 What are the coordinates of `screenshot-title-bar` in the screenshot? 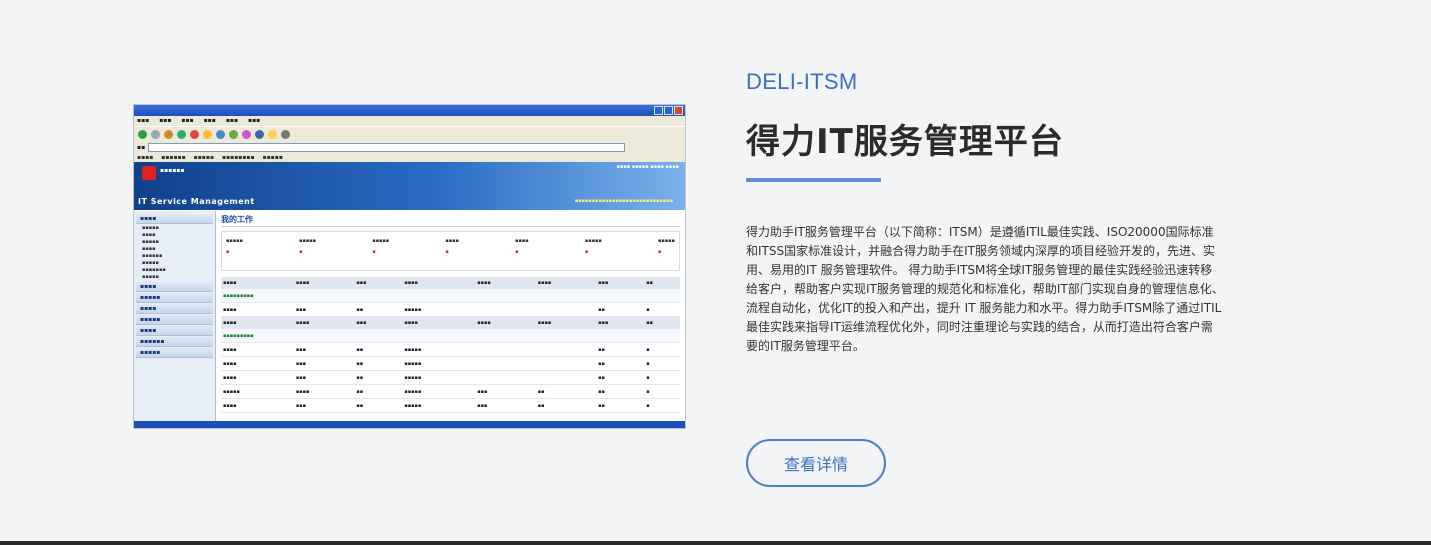 It's located at (409, 110).